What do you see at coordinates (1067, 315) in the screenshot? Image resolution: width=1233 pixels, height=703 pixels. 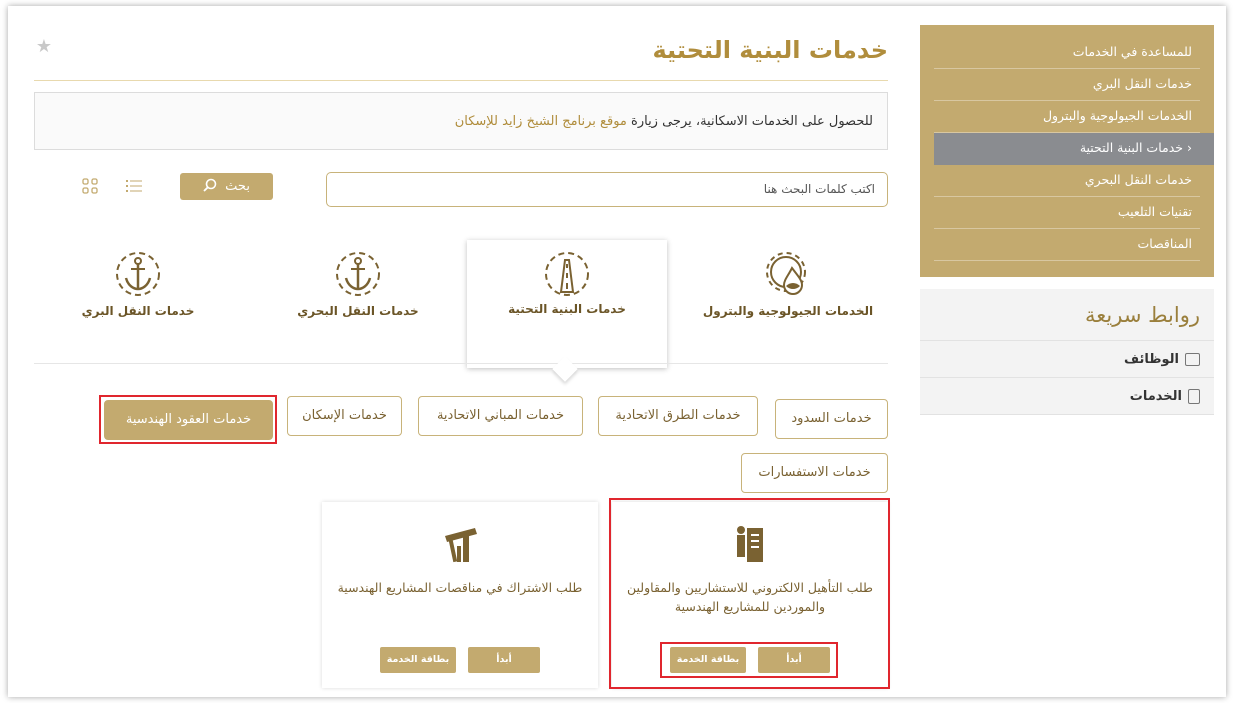 I see `quick-links-title: روابط سريعة` at bounding box center [1067, 315].